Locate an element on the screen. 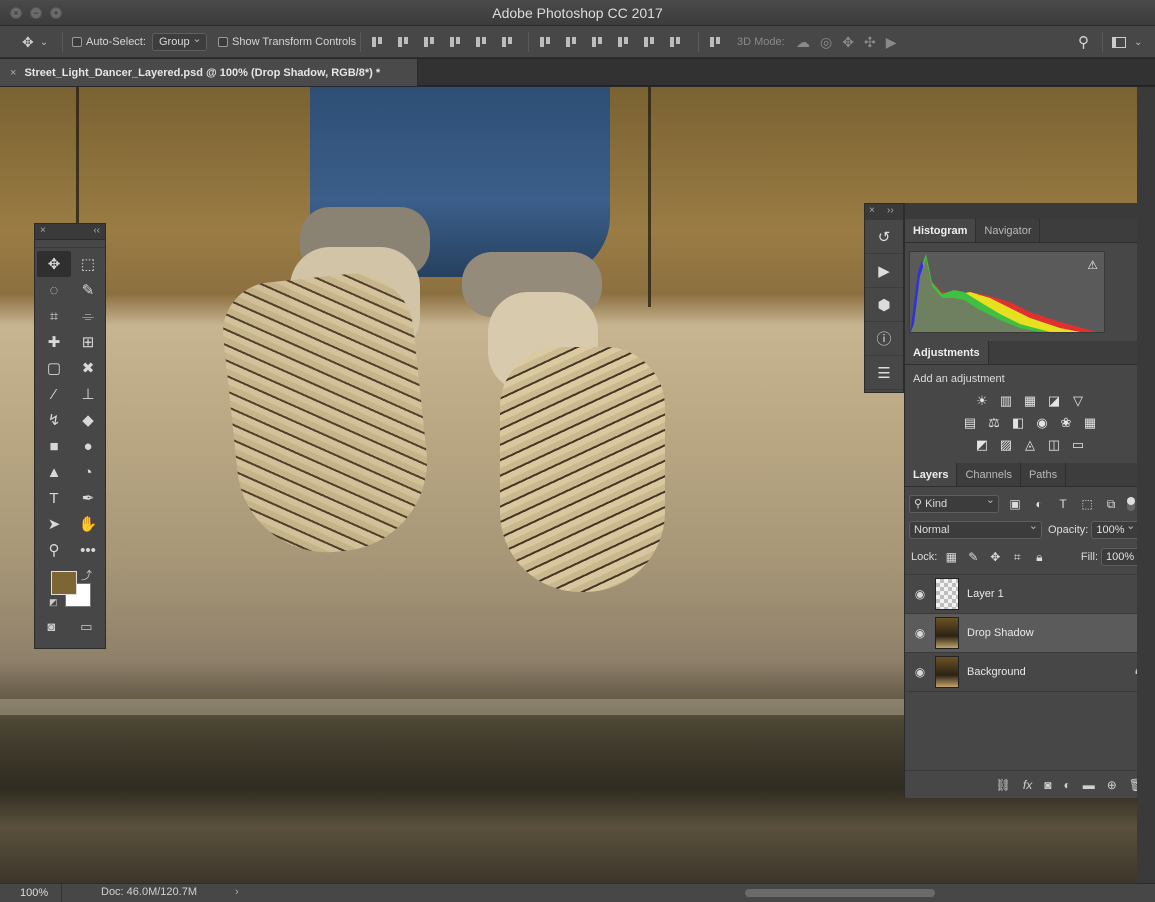  gradient-tool-icon: ■ is located at coordinates (54, 446).